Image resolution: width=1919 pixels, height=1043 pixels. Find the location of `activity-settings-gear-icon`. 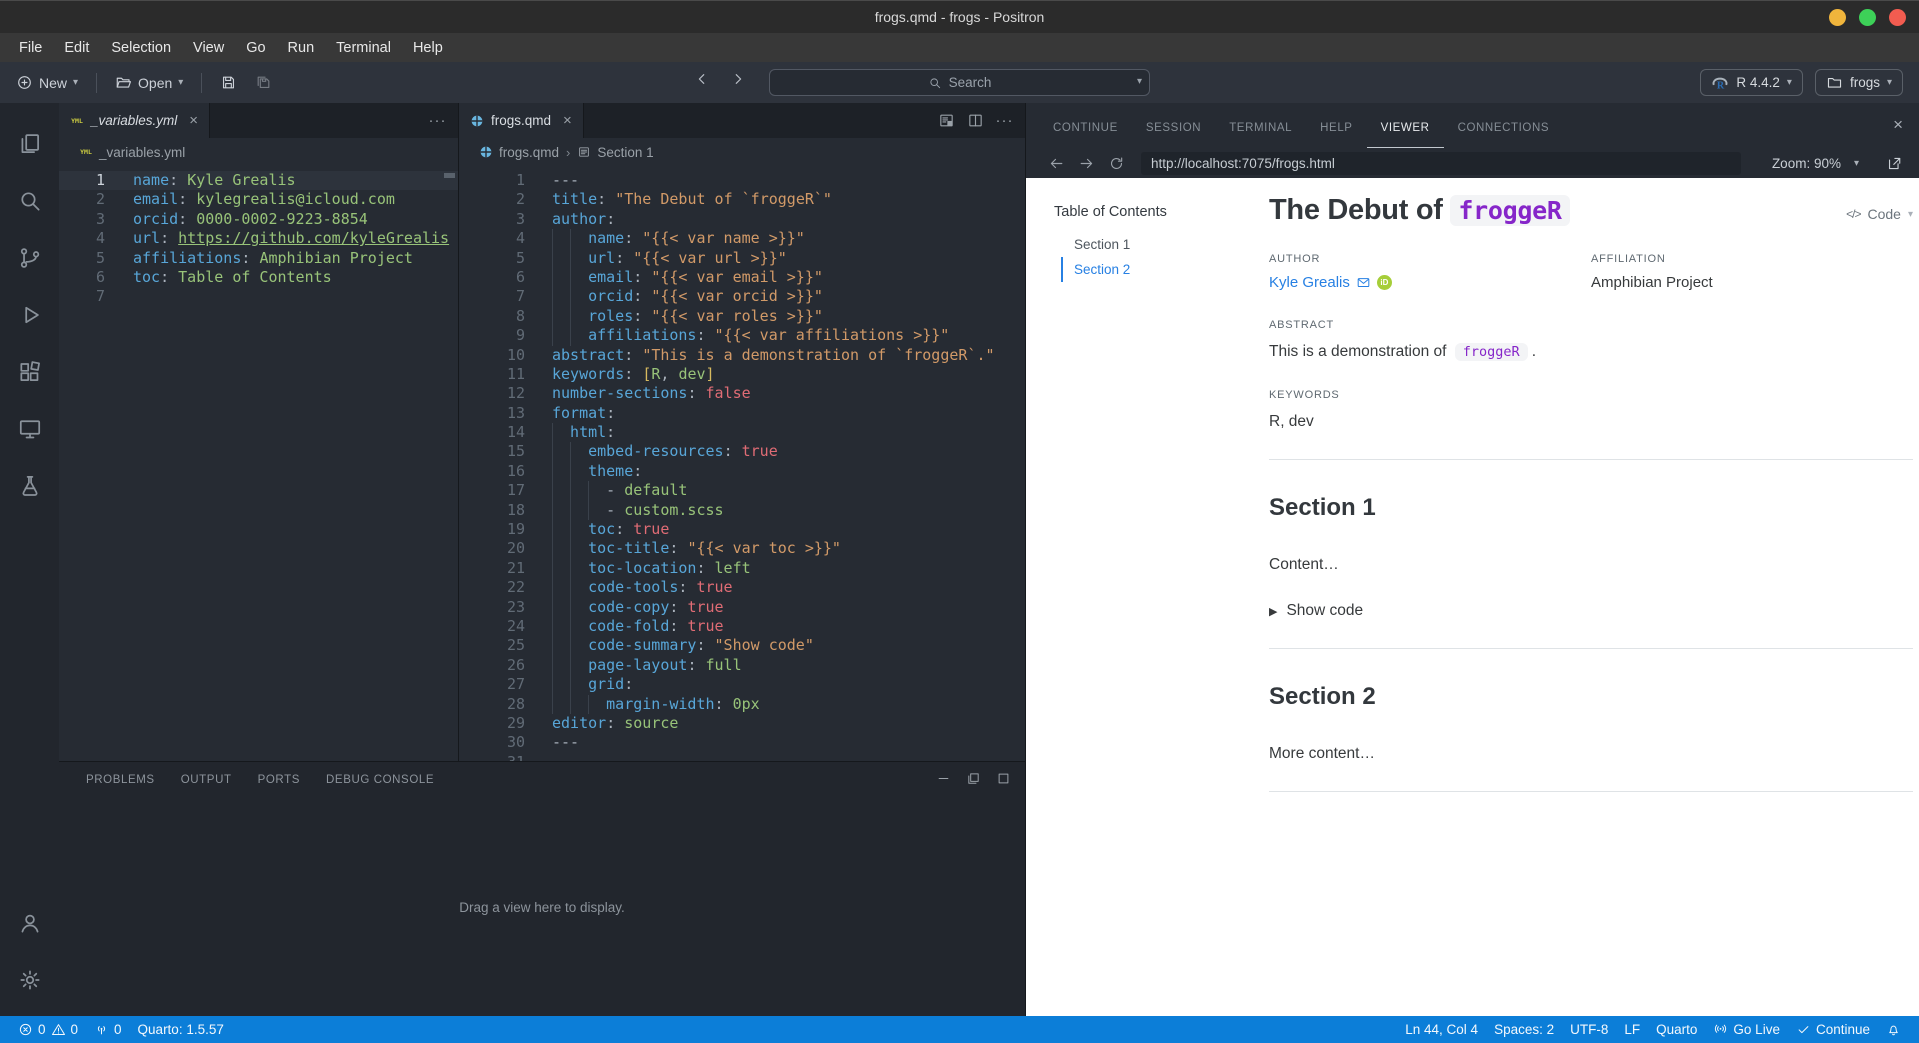

activity-settings-gear-icon is located at coordinates (29, 979).